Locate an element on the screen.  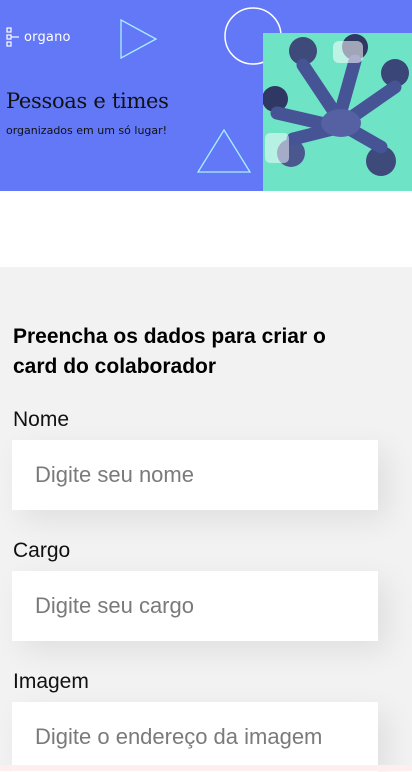
logo-text: organo is located at coordinates (47, 37).